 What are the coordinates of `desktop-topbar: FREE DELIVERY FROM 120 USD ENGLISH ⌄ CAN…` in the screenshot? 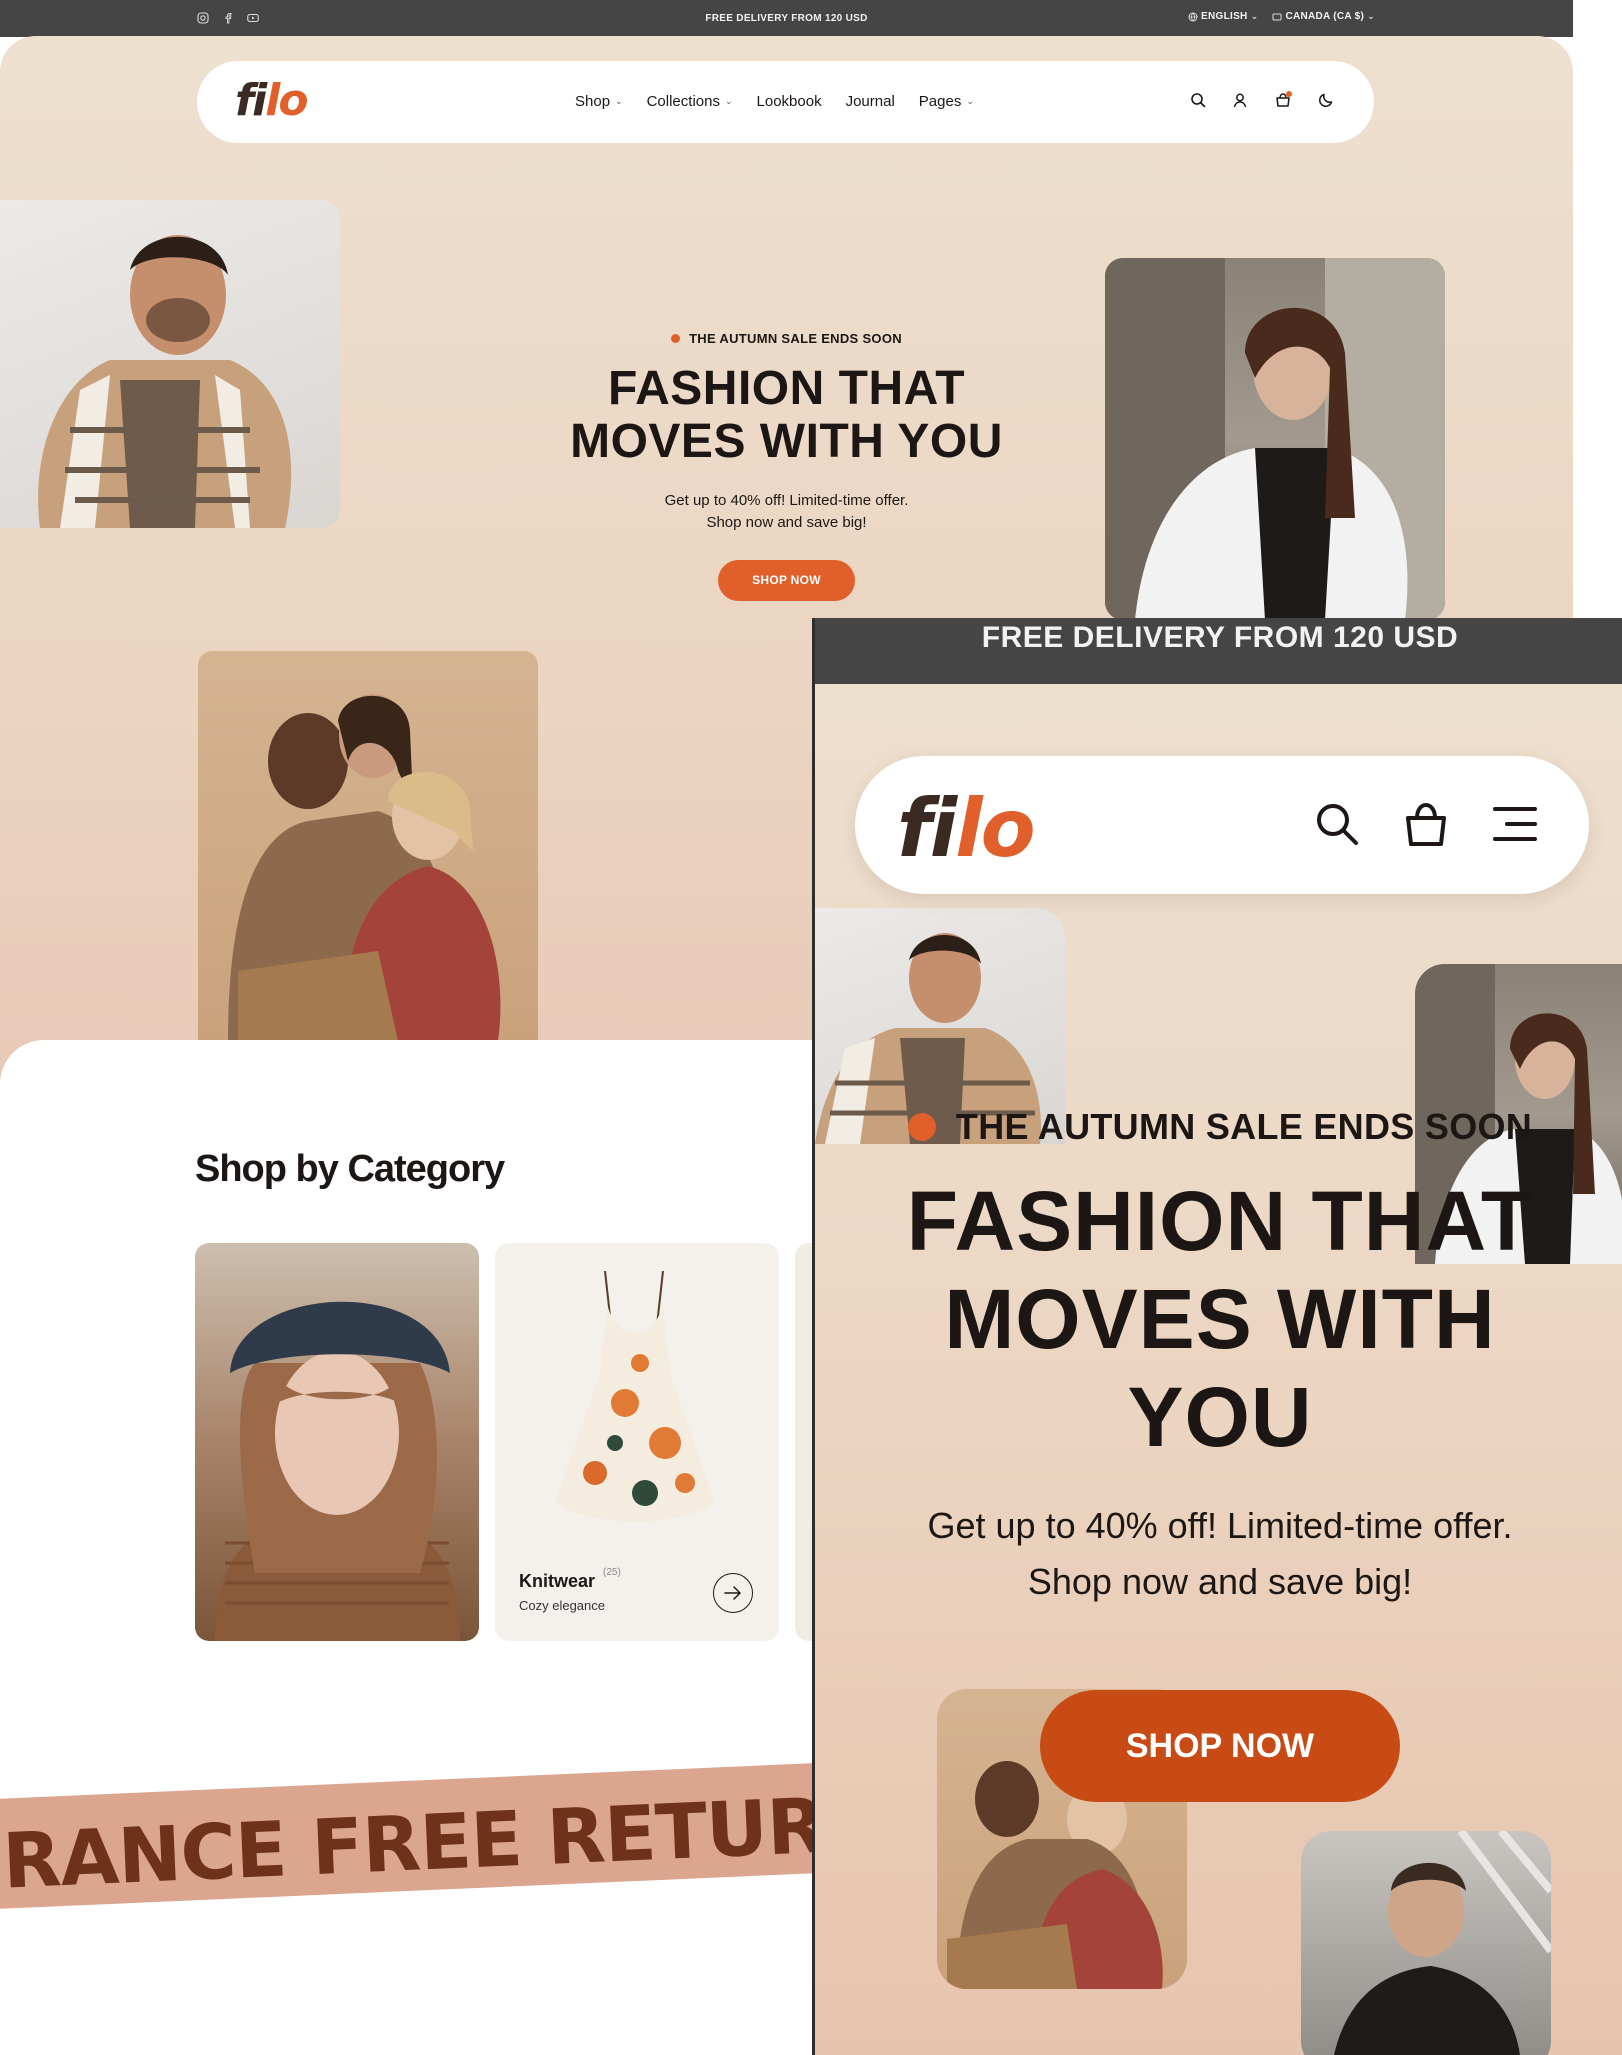 It's located at (786, 18).